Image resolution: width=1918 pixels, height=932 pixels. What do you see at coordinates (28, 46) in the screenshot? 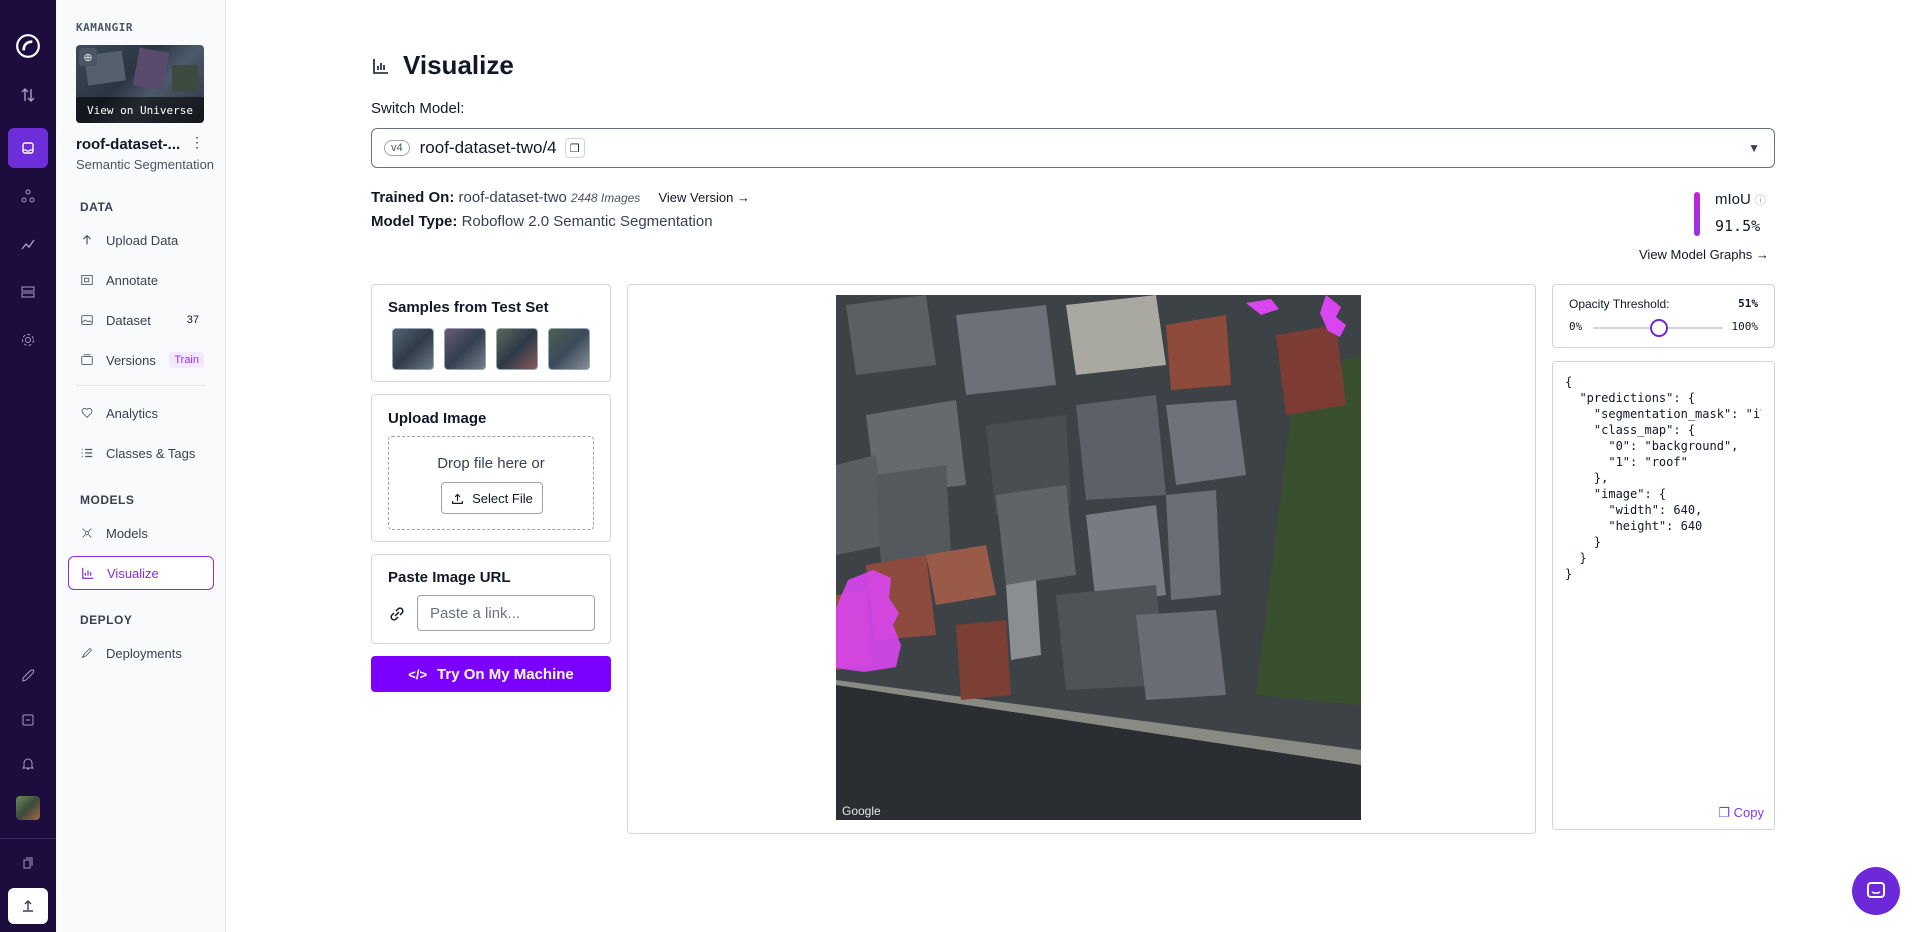
I see `roboflow-logo-icon` at bounding box center [28, 46].